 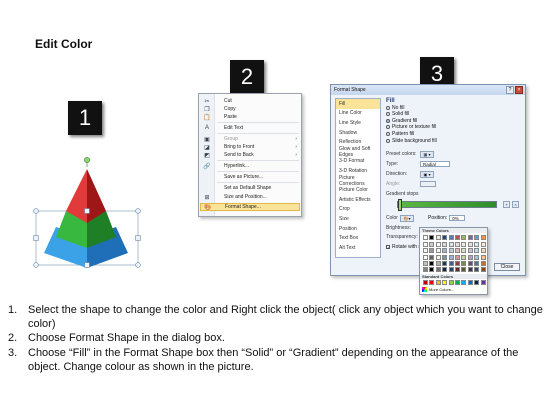 I want to click on category-crop: Crop, so click(x=358, y=210).